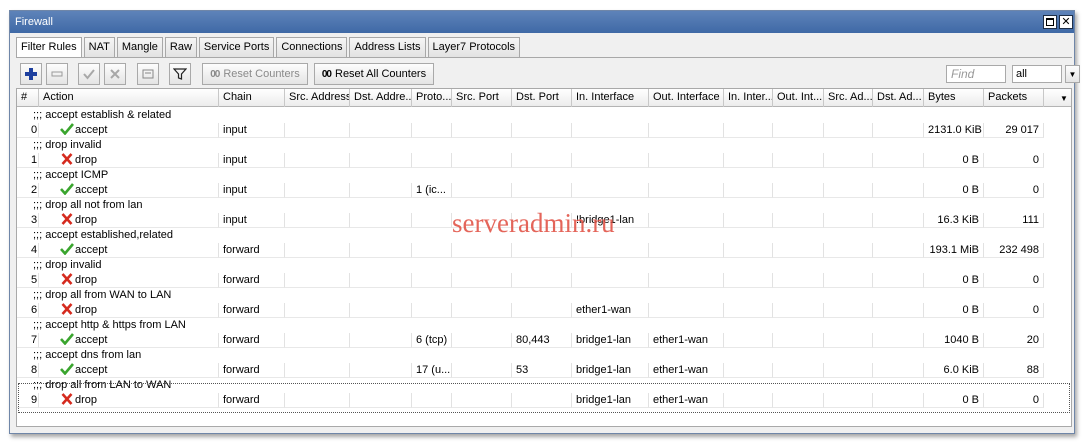 This screenshot has height=442, width=1088. Describe the element at coordinates (954, 98) in the screenshot. I see `col-bytes-header: Bytes` at that location.